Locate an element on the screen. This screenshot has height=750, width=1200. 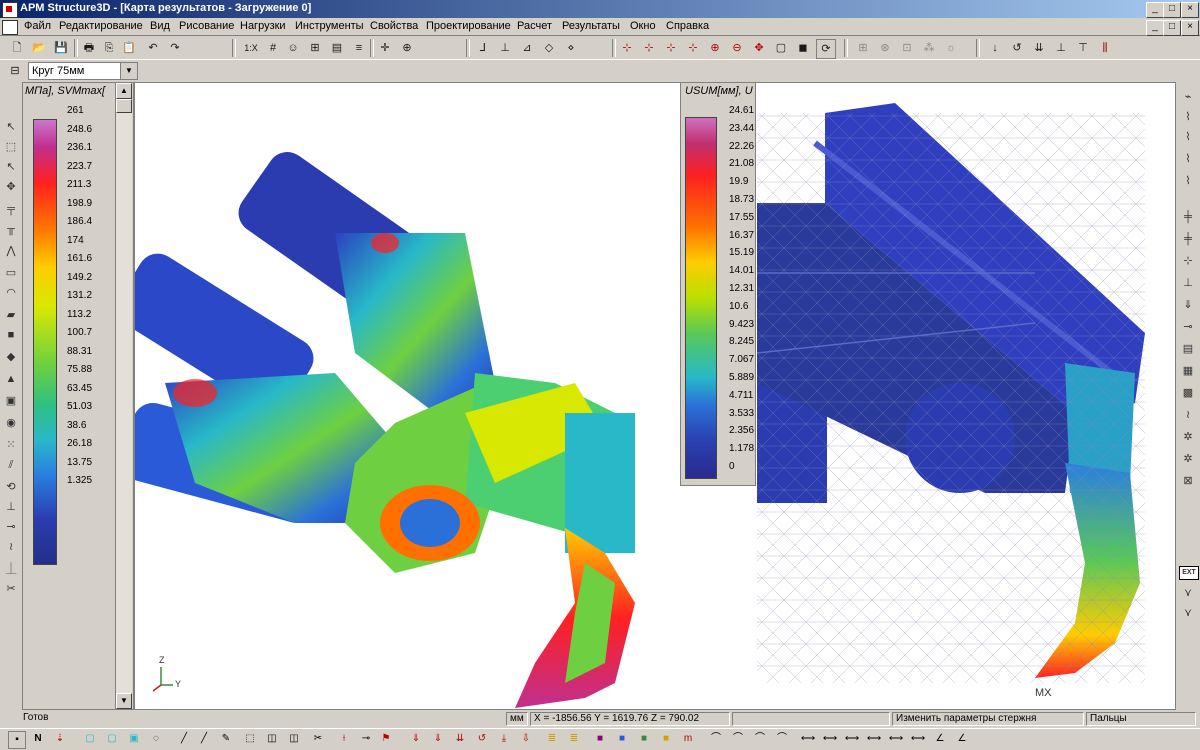
view-side-icon: ⊹ is located at coordinates (649, 48).